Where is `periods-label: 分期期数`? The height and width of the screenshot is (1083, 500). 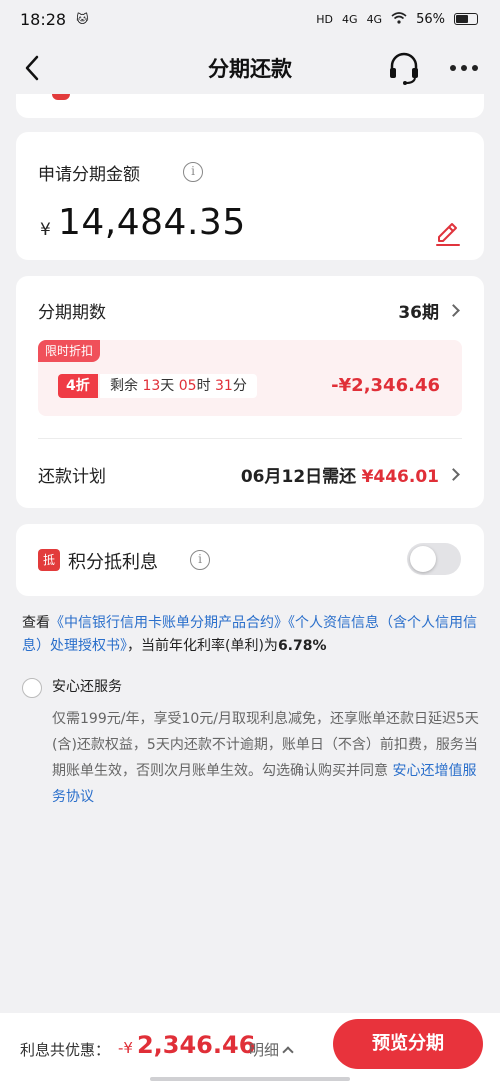 periods-label: 分期期数 is located at coordinates (72, 313).